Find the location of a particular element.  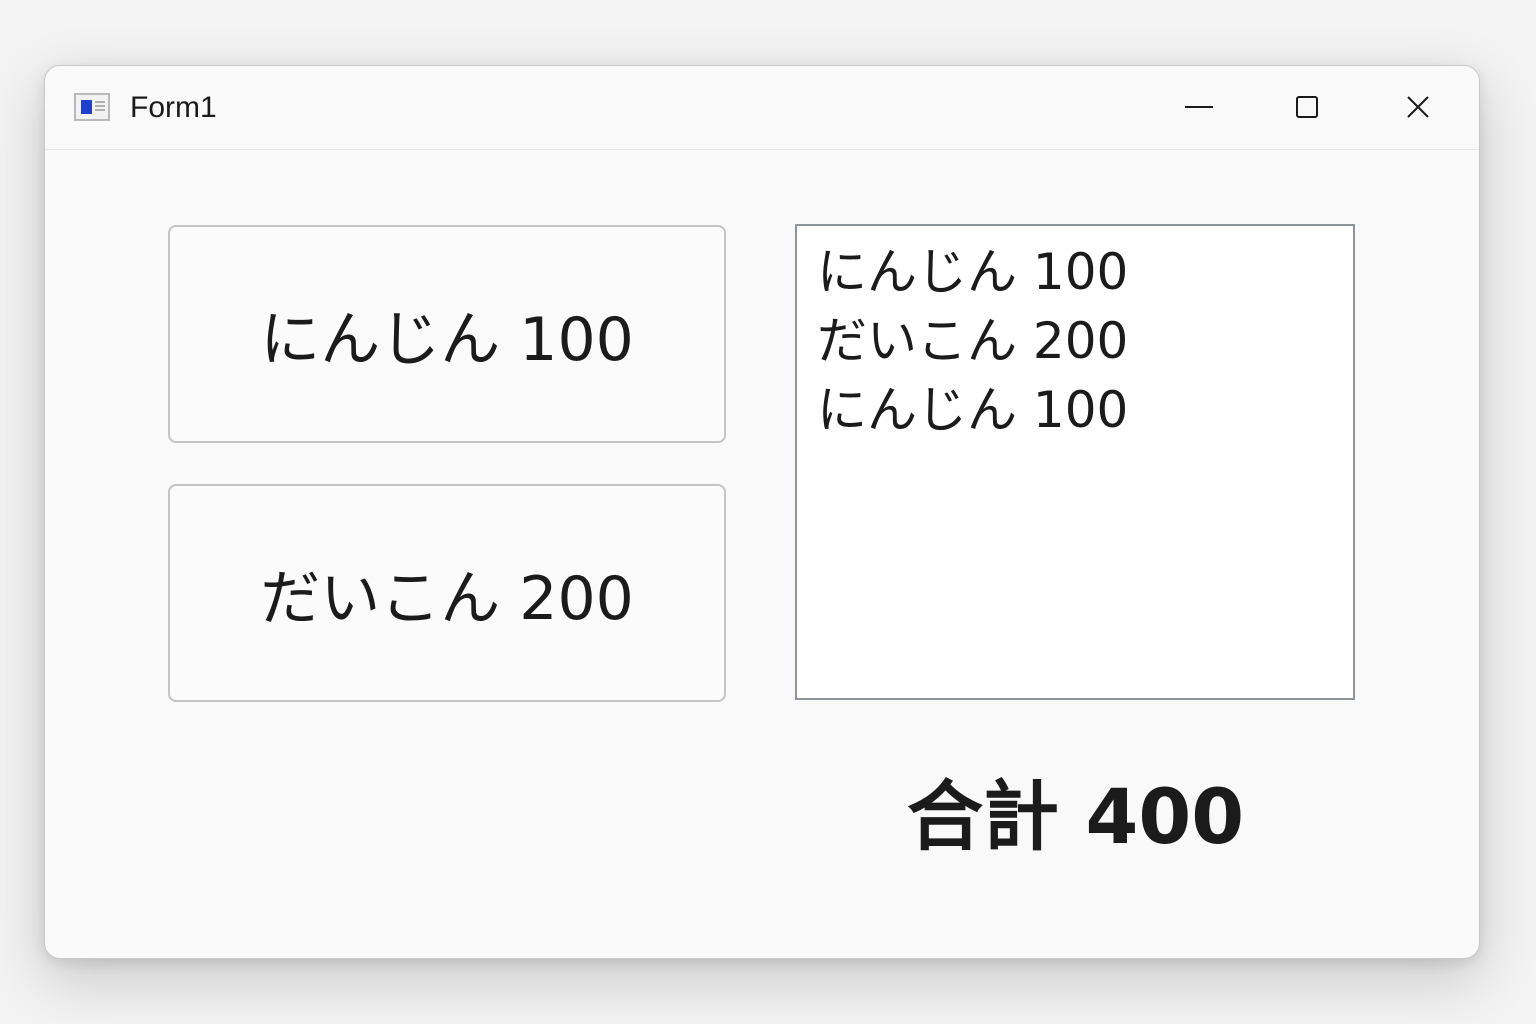

close-icon is located at coordinates (1418, 107).